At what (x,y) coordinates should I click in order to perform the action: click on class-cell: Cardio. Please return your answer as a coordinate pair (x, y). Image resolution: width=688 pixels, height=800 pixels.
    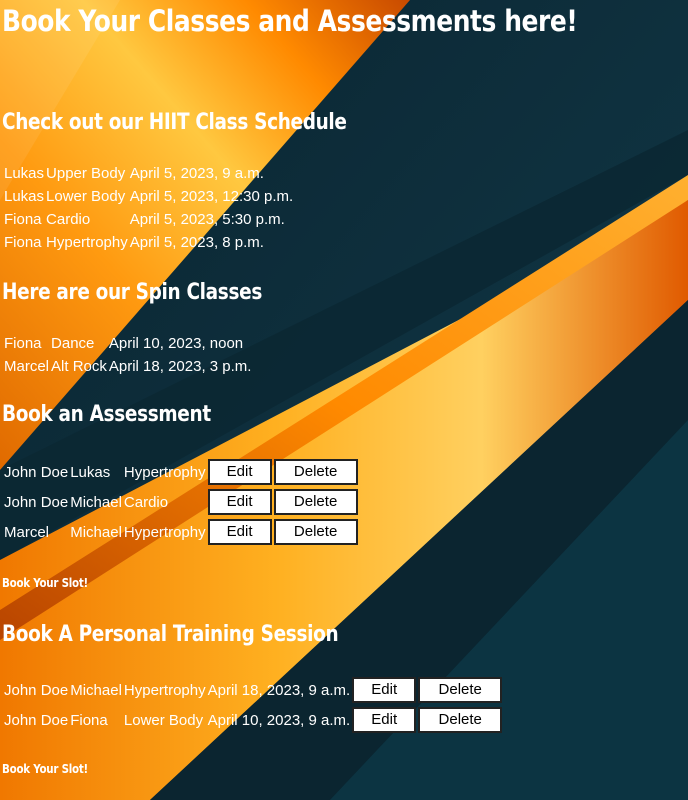
    Looking at the image, I should click on (68, 219).